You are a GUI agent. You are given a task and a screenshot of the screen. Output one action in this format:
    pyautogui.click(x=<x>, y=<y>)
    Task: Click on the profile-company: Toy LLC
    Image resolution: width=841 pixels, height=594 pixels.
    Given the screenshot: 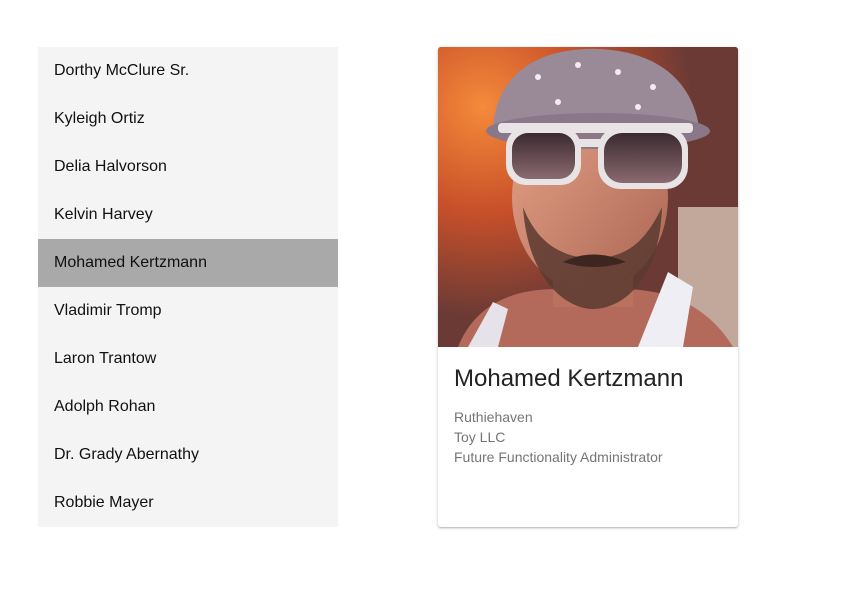 What is the action you would take?
    pyautogui.click(x=480, y=437)
    